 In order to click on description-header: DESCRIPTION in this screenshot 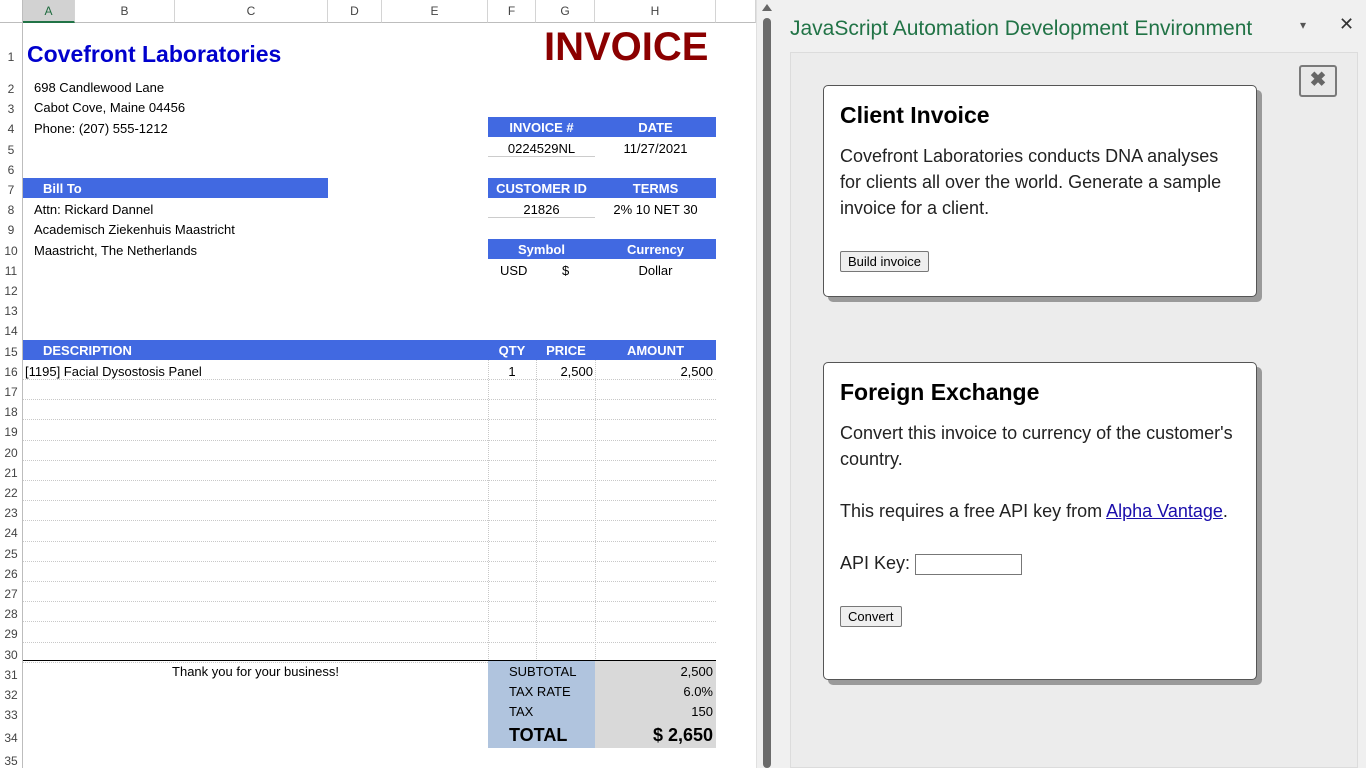, I will do `click(255, 350)`.